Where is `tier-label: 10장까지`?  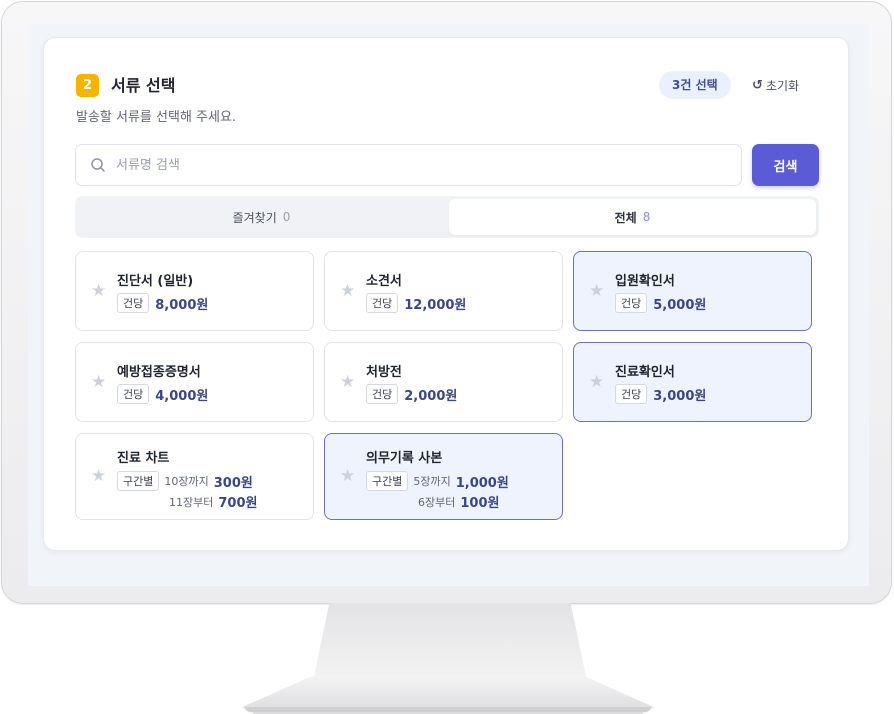
tier-label: 10장까지 is located at coordinates (186, 481).